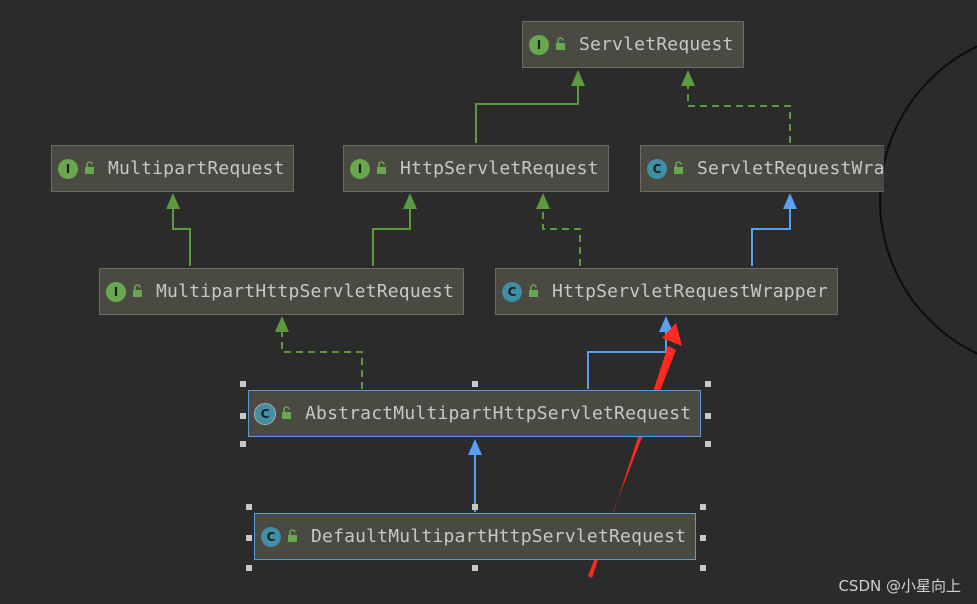 The image size is (977, 604). Describe the element at coordinates (499, 536) in the screenshot. I see `node-label: DefaultMultipartHttpServletRequest` at that location.